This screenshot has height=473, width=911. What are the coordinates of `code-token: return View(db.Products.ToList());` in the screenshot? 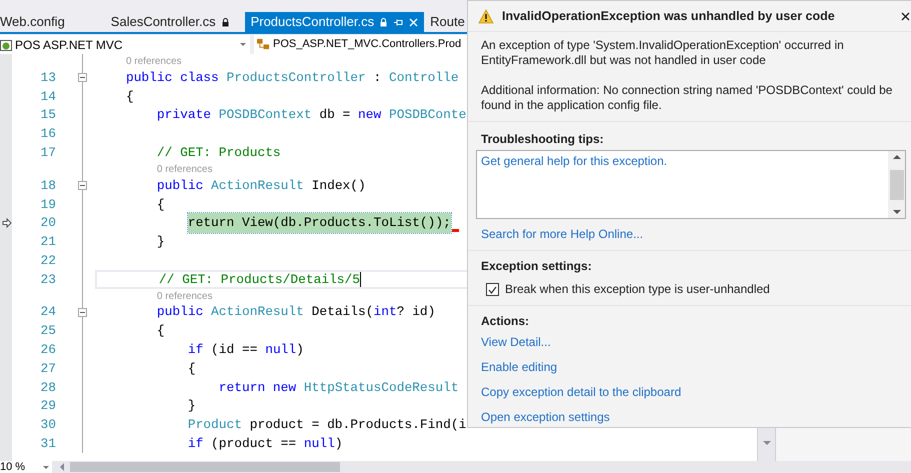 It's located at (319, 222).